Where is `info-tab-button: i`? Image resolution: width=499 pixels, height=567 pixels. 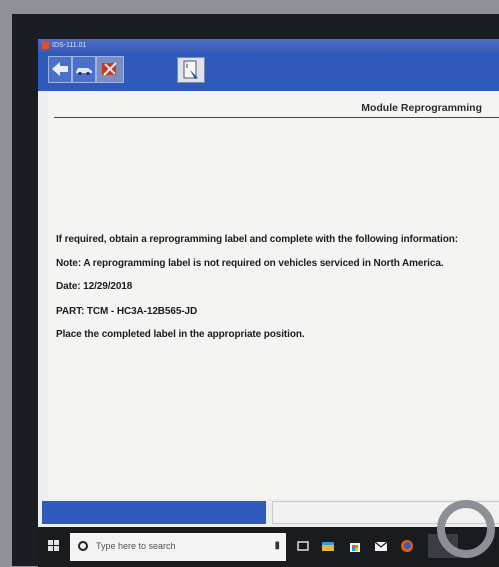
info-tab-button: i is located at coordinates (191, 70).